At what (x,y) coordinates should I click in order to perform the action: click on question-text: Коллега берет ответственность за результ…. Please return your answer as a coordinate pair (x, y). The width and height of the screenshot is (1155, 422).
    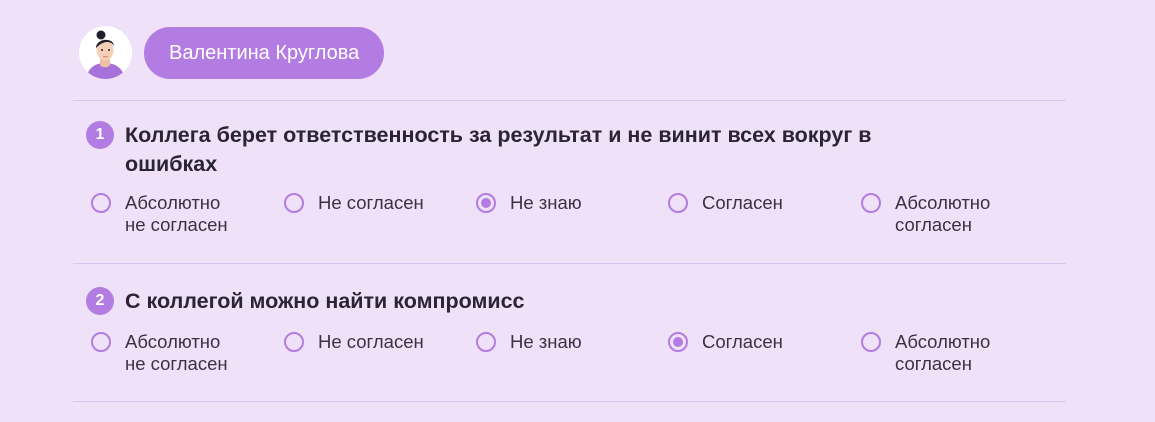
    Looking at the image, I should click on (498, 149).